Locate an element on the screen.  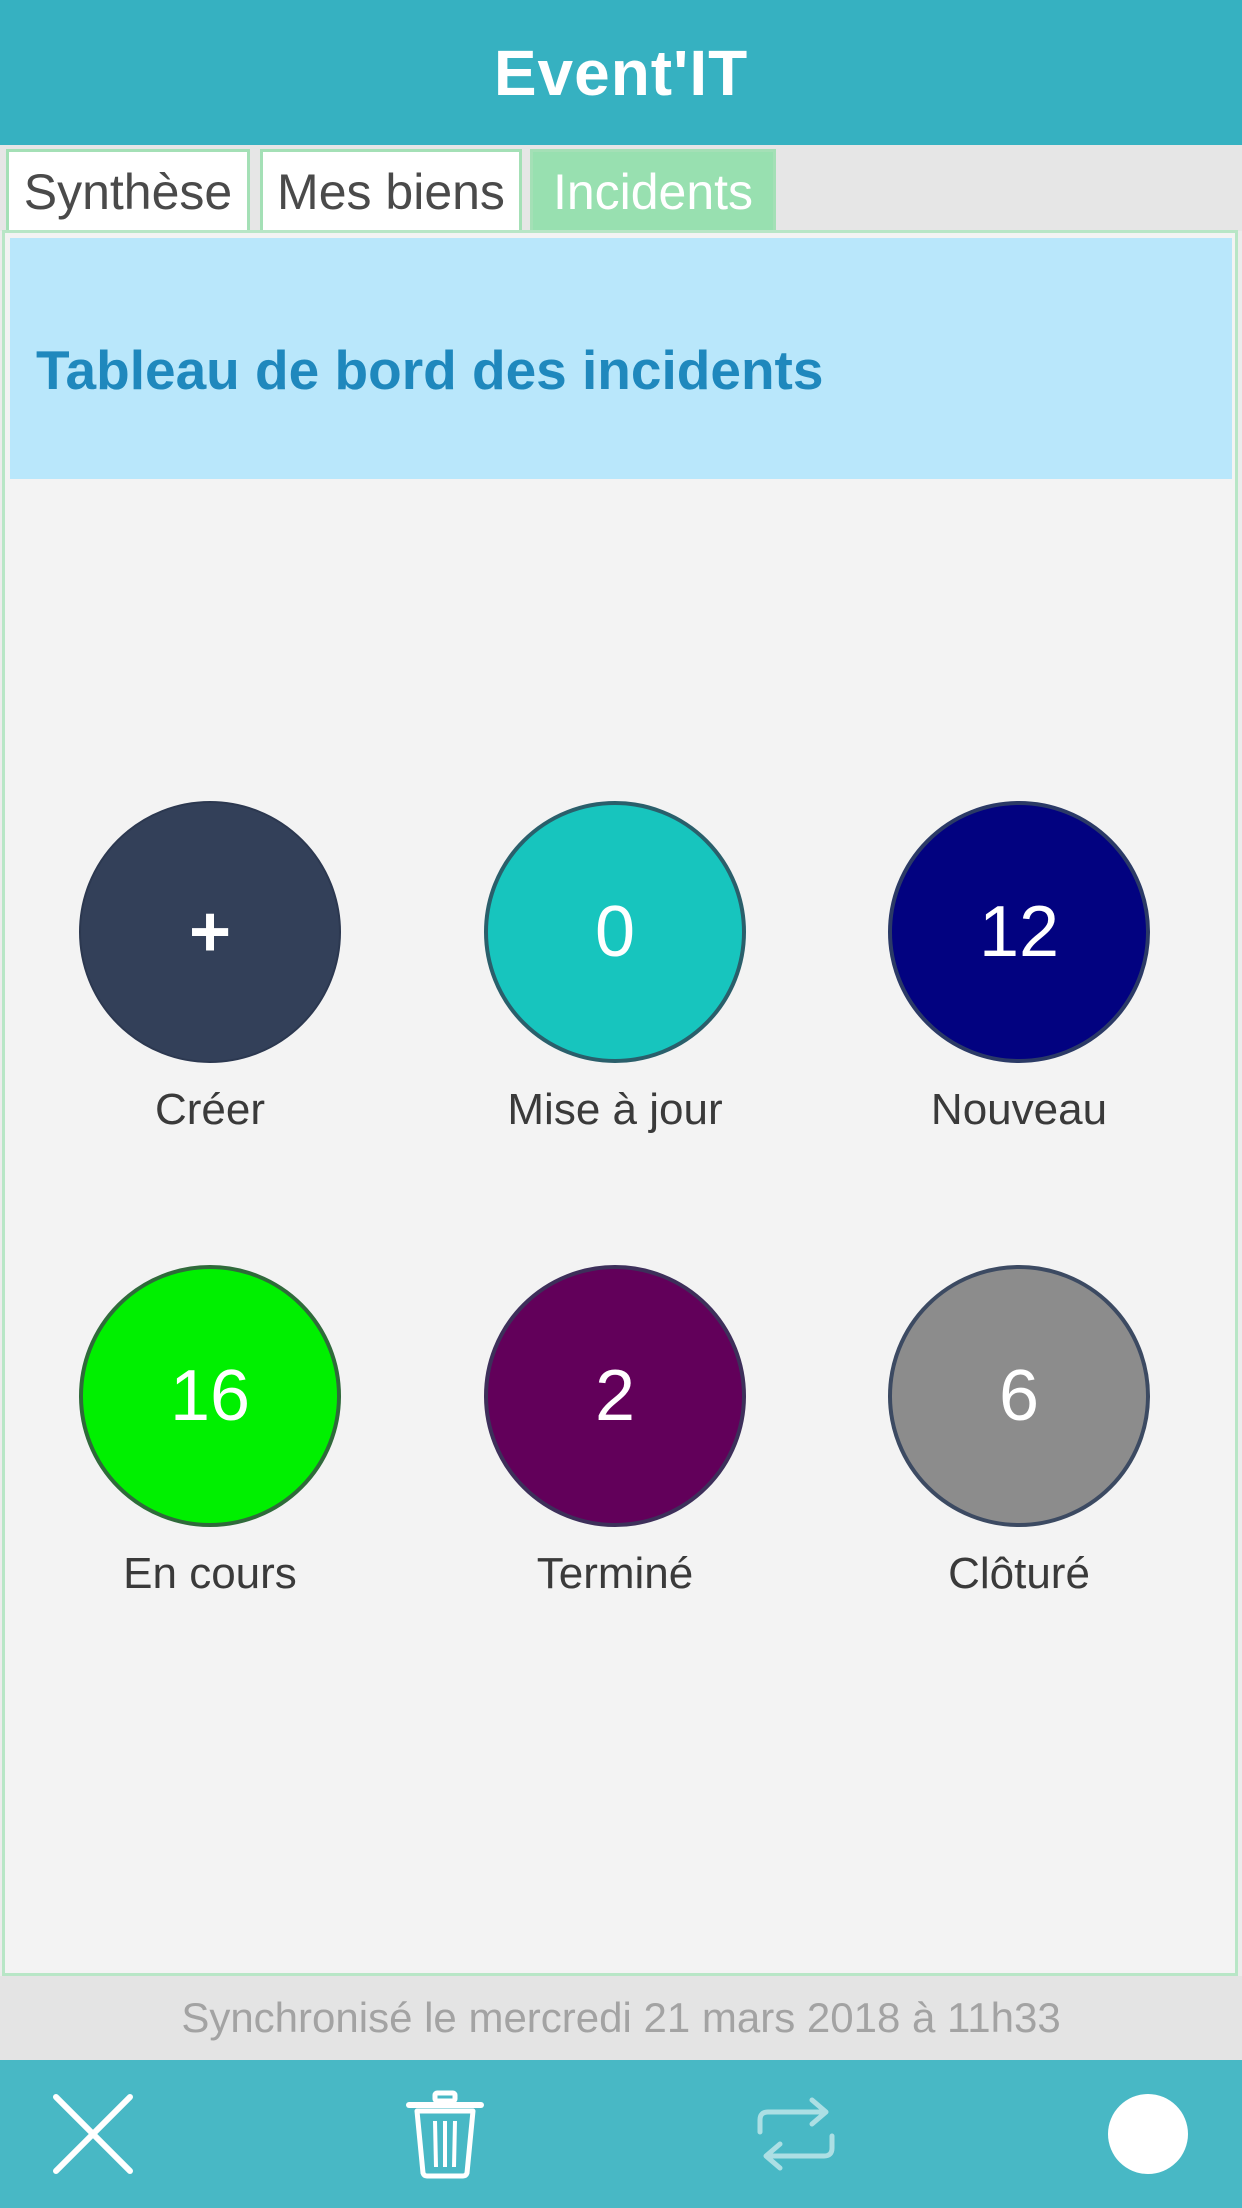
count-value: 2 is located at coordinates (615, 1396).